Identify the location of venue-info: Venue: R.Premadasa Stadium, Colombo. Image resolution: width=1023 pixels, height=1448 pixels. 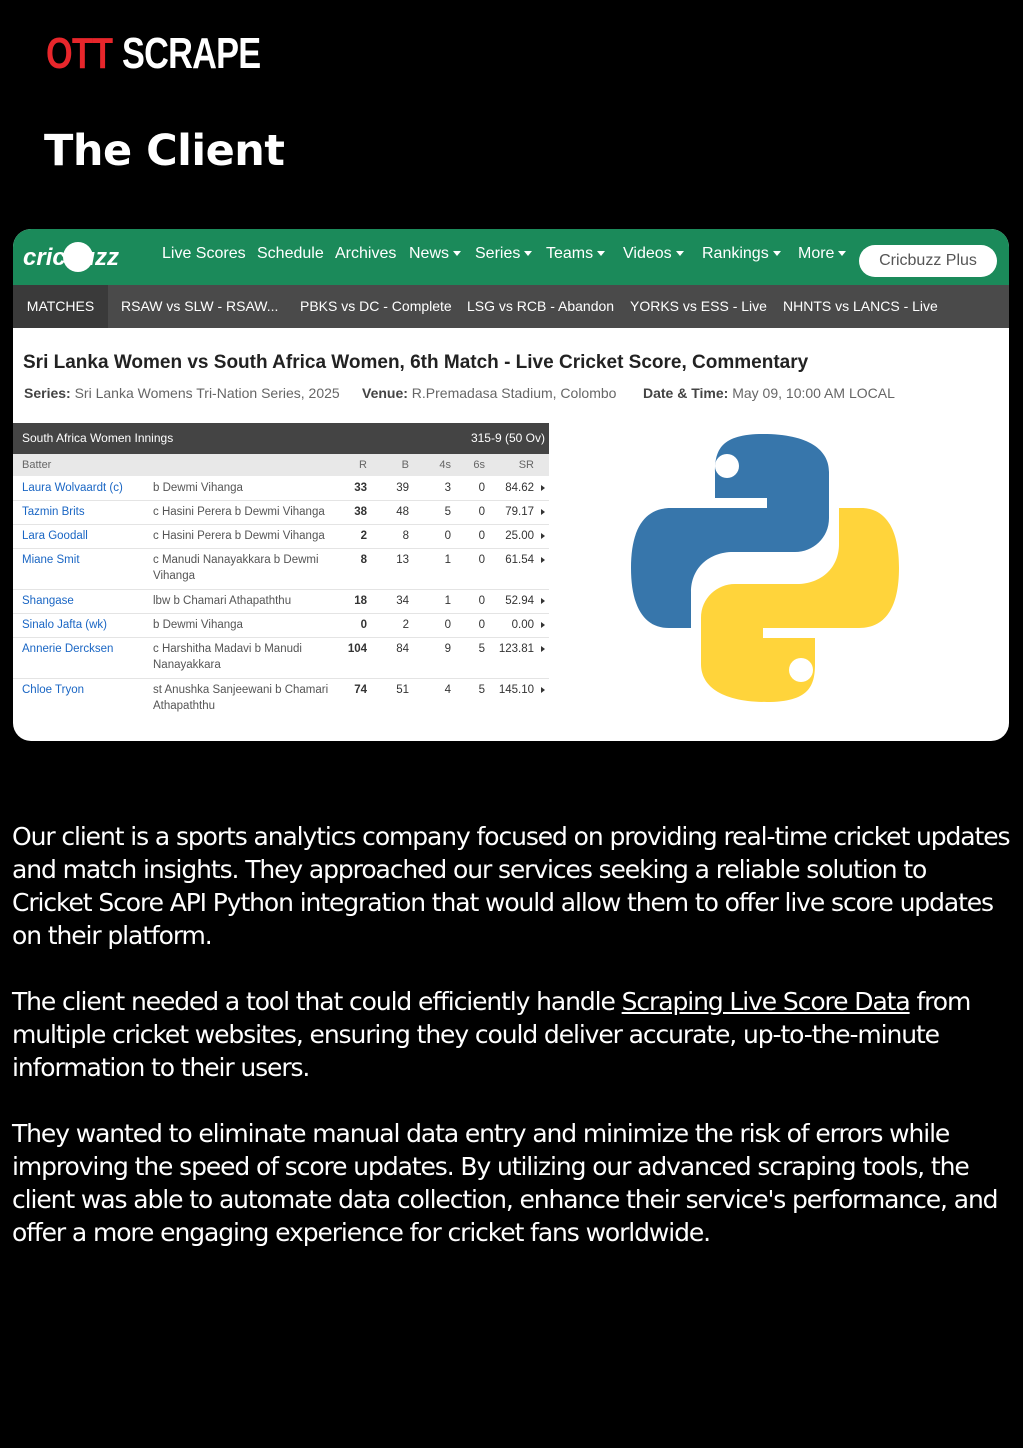
(489, 393).